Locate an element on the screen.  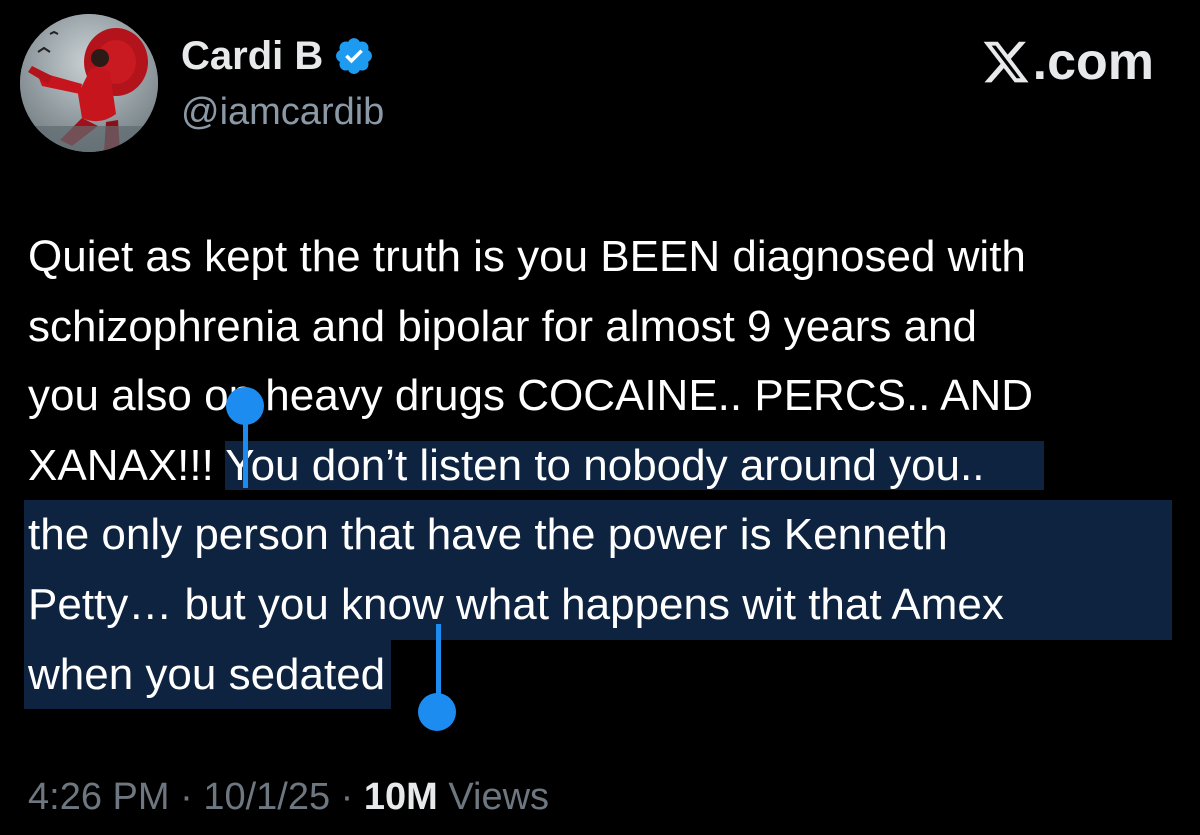
avatar-image is located at coordinates (89, 83).